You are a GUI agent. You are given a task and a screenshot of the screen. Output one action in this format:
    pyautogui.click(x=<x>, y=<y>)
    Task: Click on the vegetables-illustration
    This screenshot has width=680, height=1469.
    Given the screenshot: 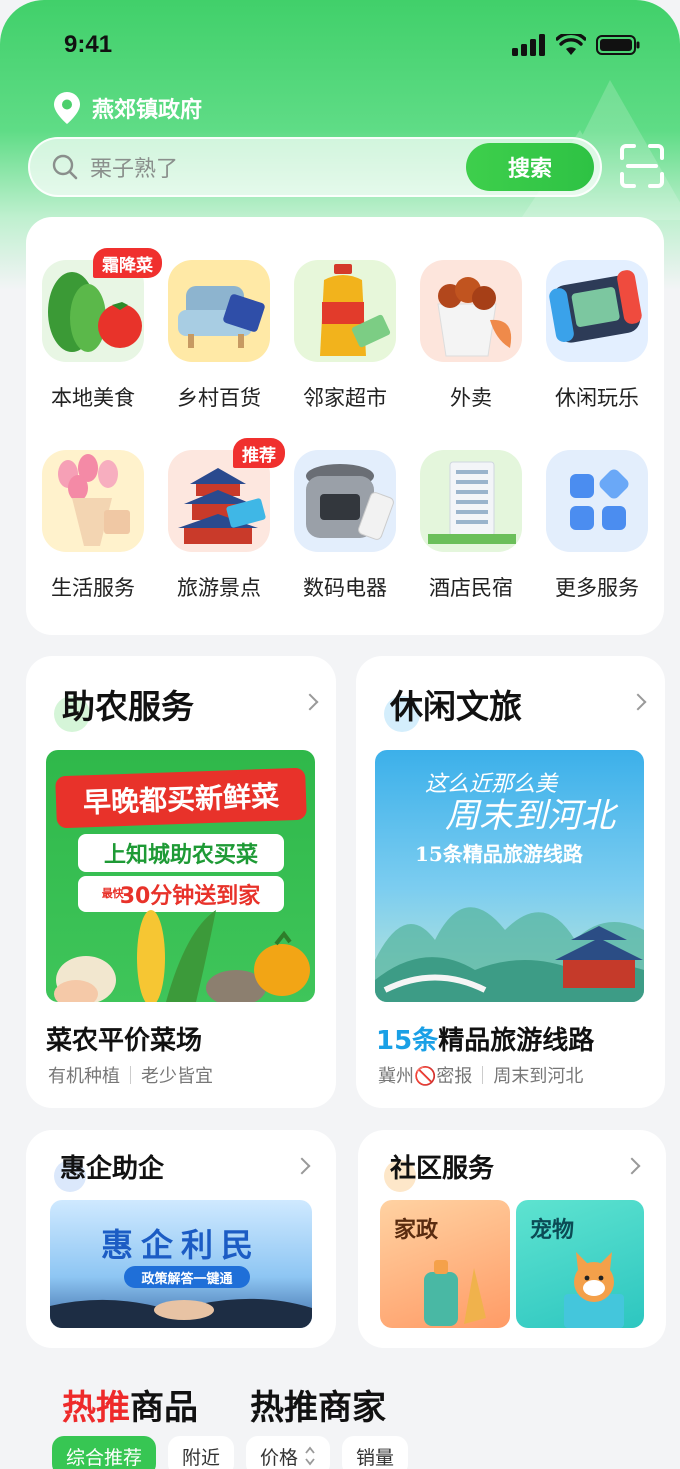 What is the action you would take?
    pyautogui.click(x=182, y=956)
    